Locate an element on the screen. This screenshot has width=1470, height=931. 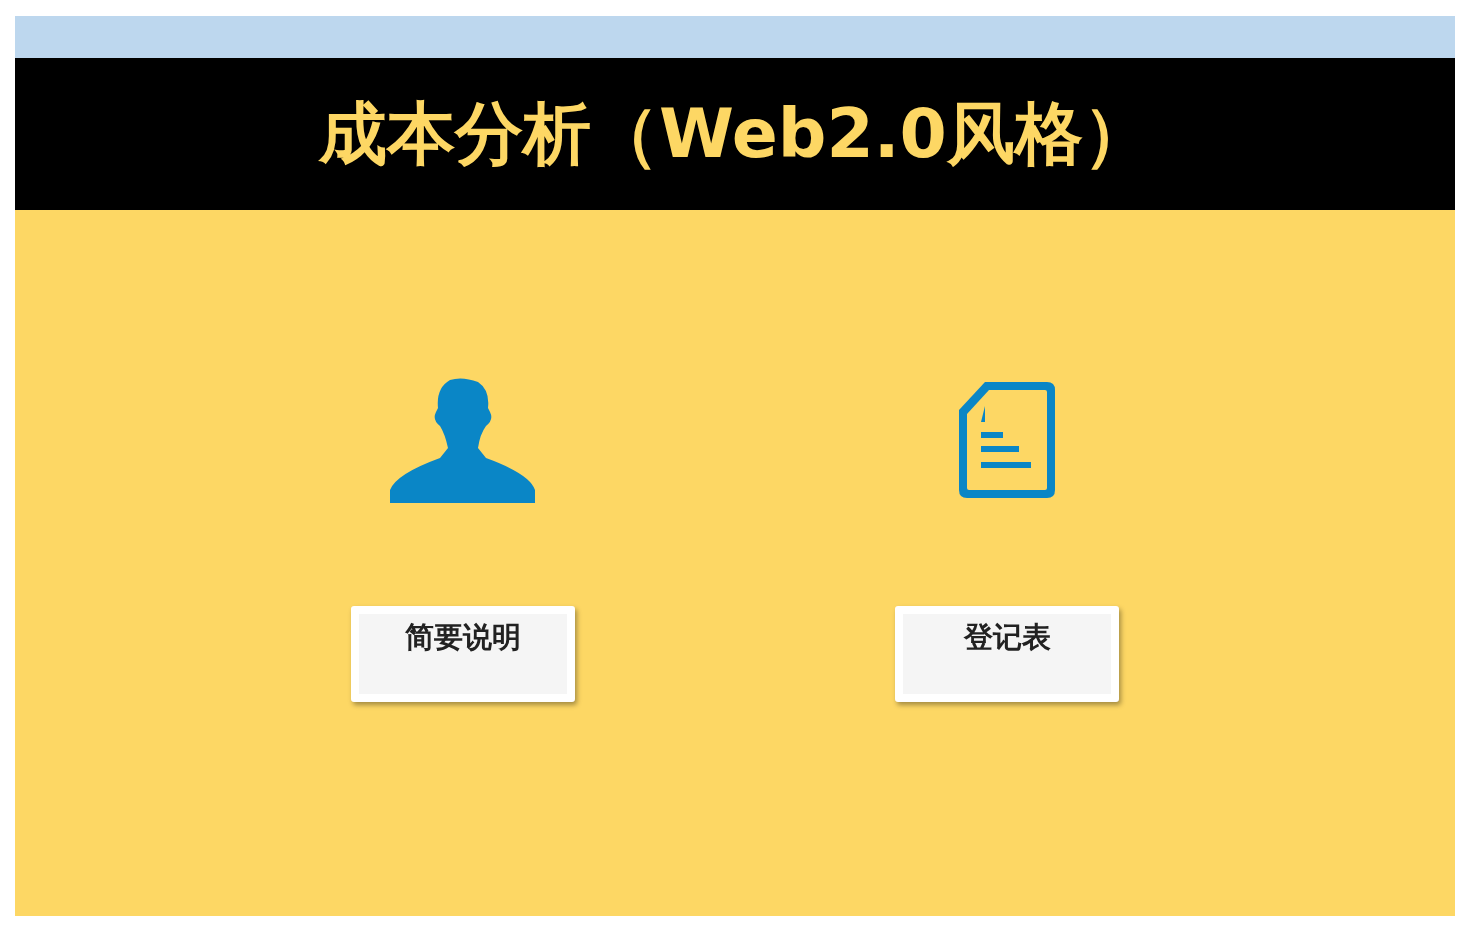
card-button: 登记表 is located at coordinates (1007, 654).